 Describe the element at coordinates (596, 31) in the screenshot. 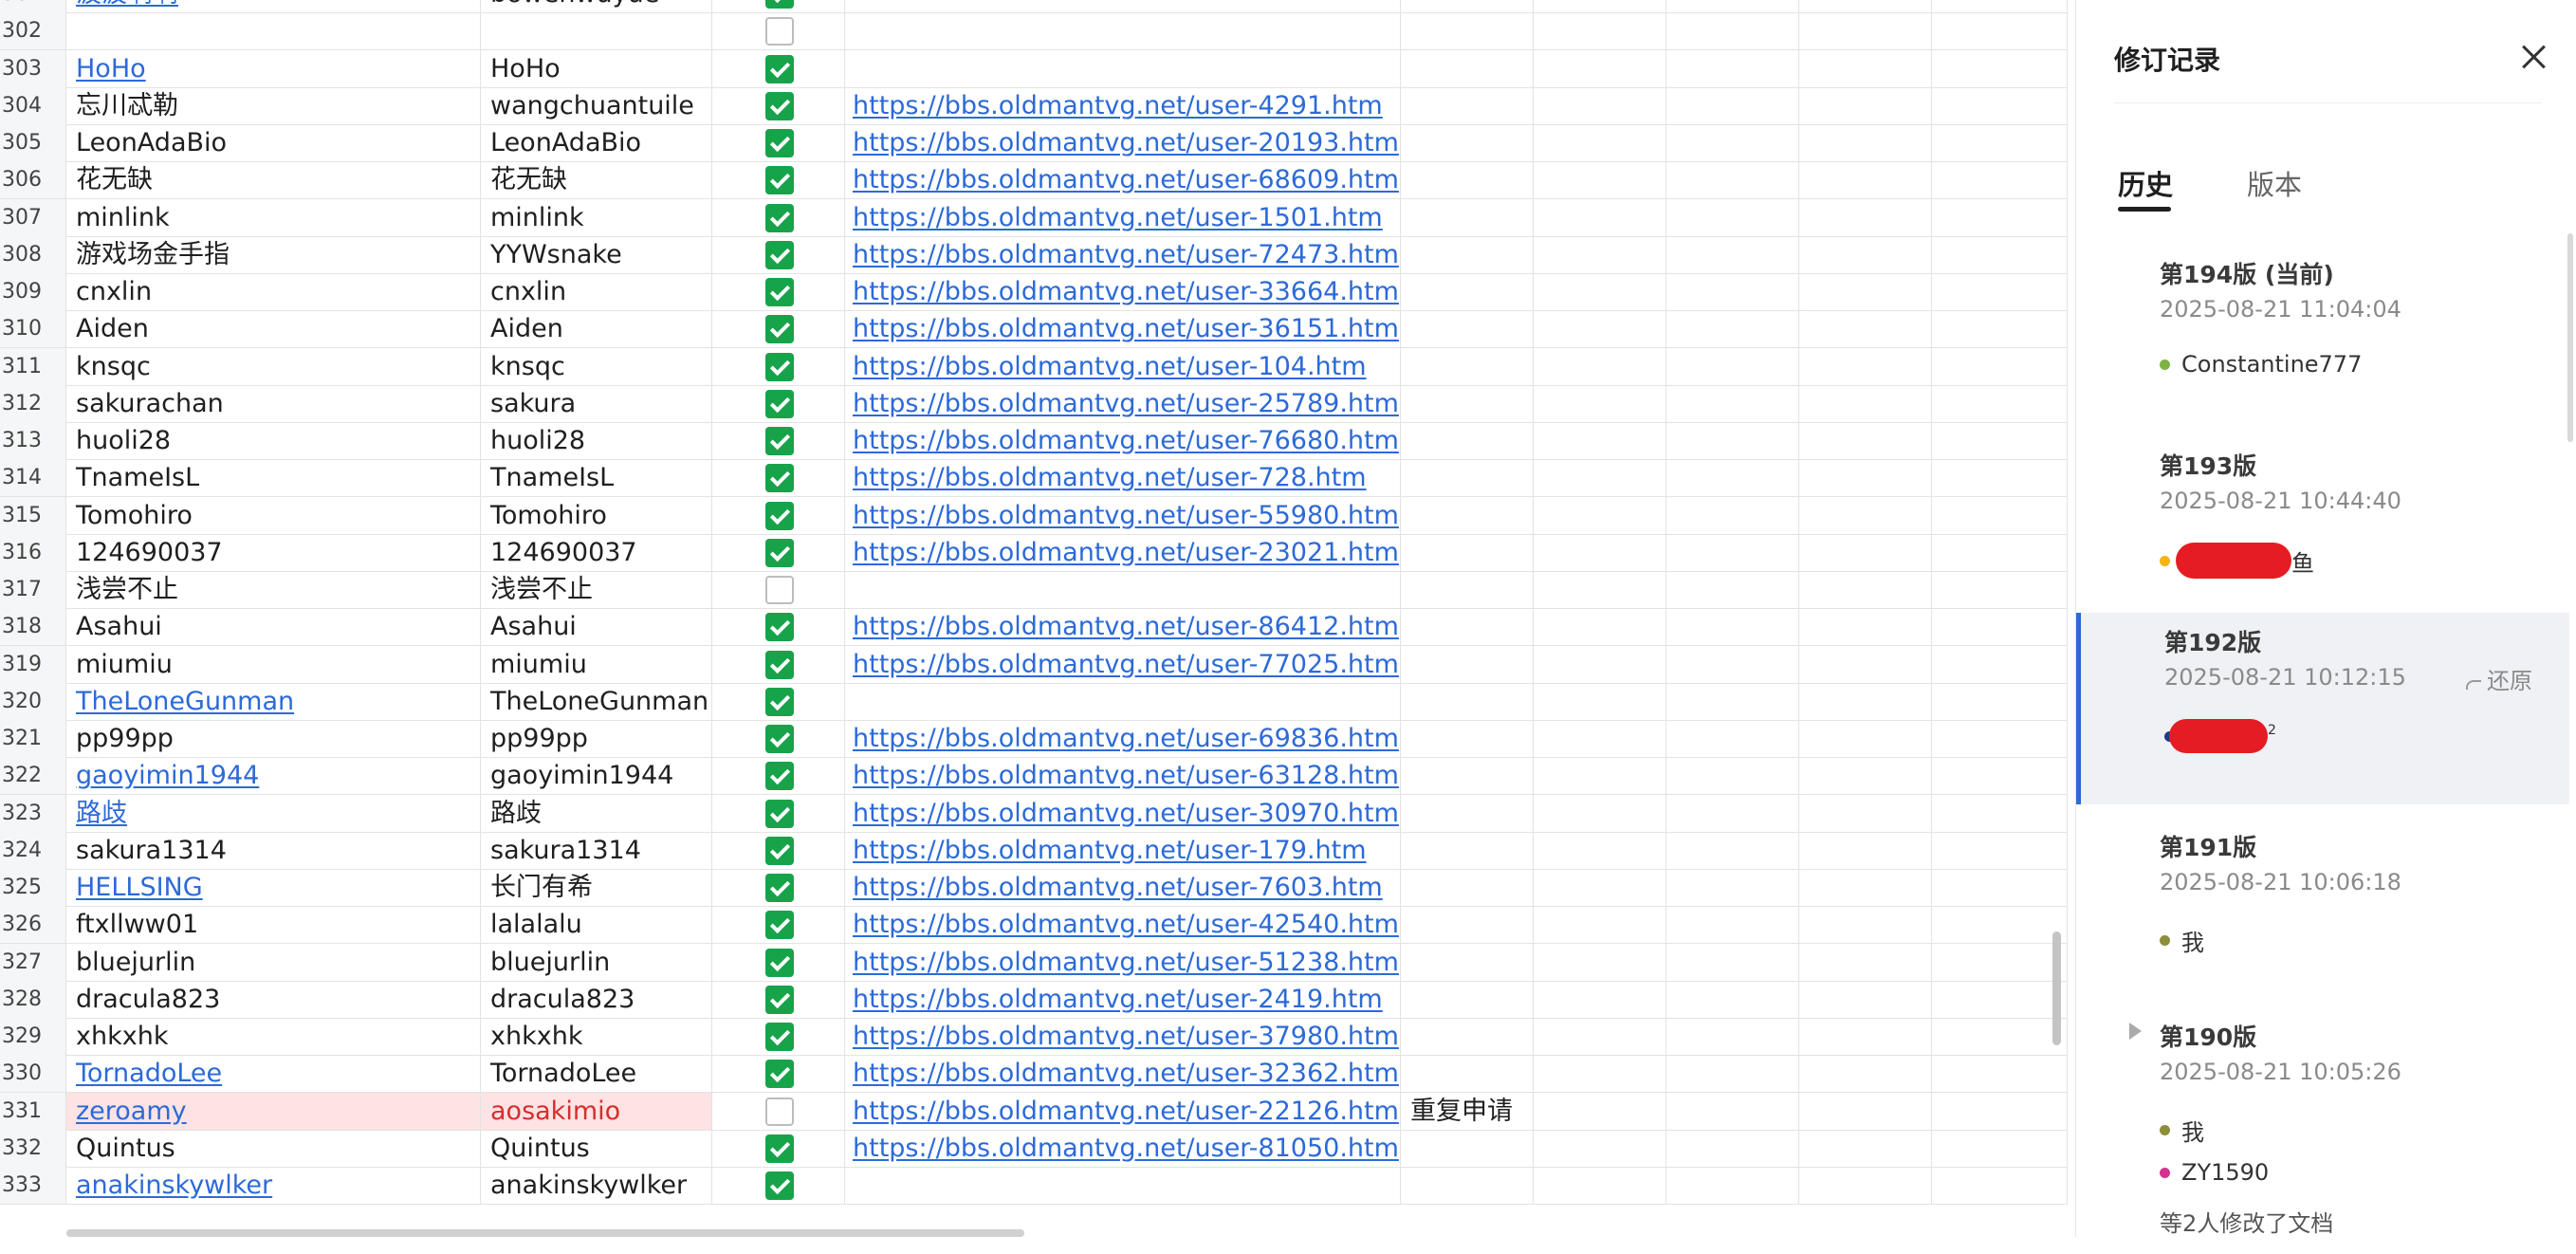

I see `cell-username` at that location.